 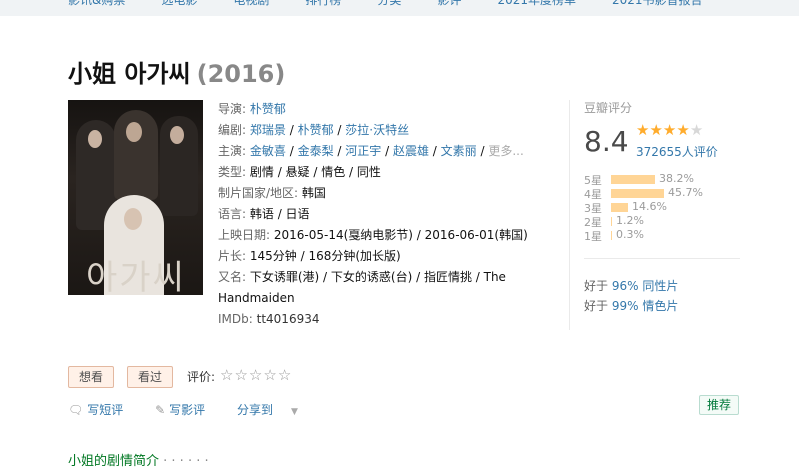 I want to click on cast-link: 文素丽, so click(x=459, y=151).